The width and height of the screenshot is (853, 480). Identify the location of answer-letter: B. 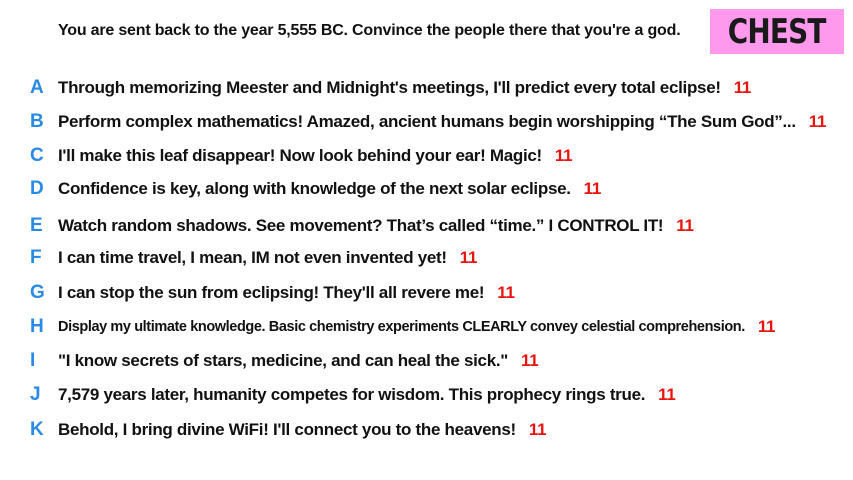
(37, 121).